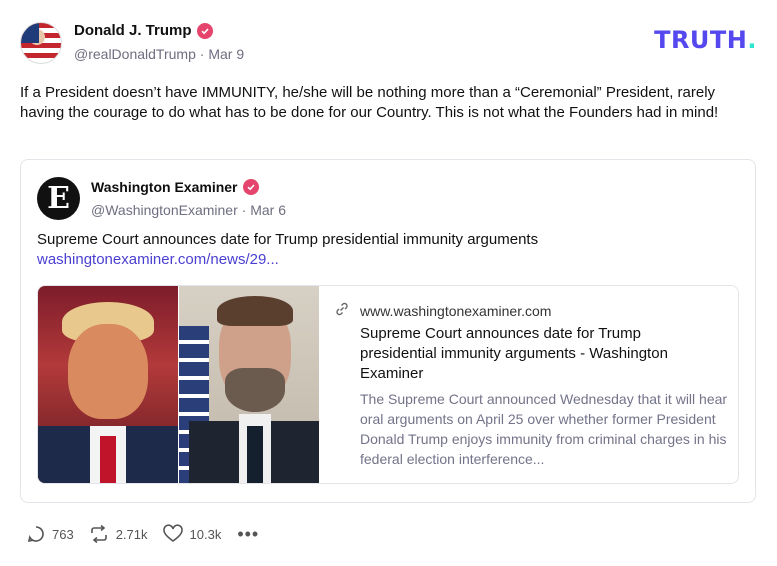 This screenshot has height=566, width=777. I want to click on quoted-avatar-letter: E, so click(58, 198).